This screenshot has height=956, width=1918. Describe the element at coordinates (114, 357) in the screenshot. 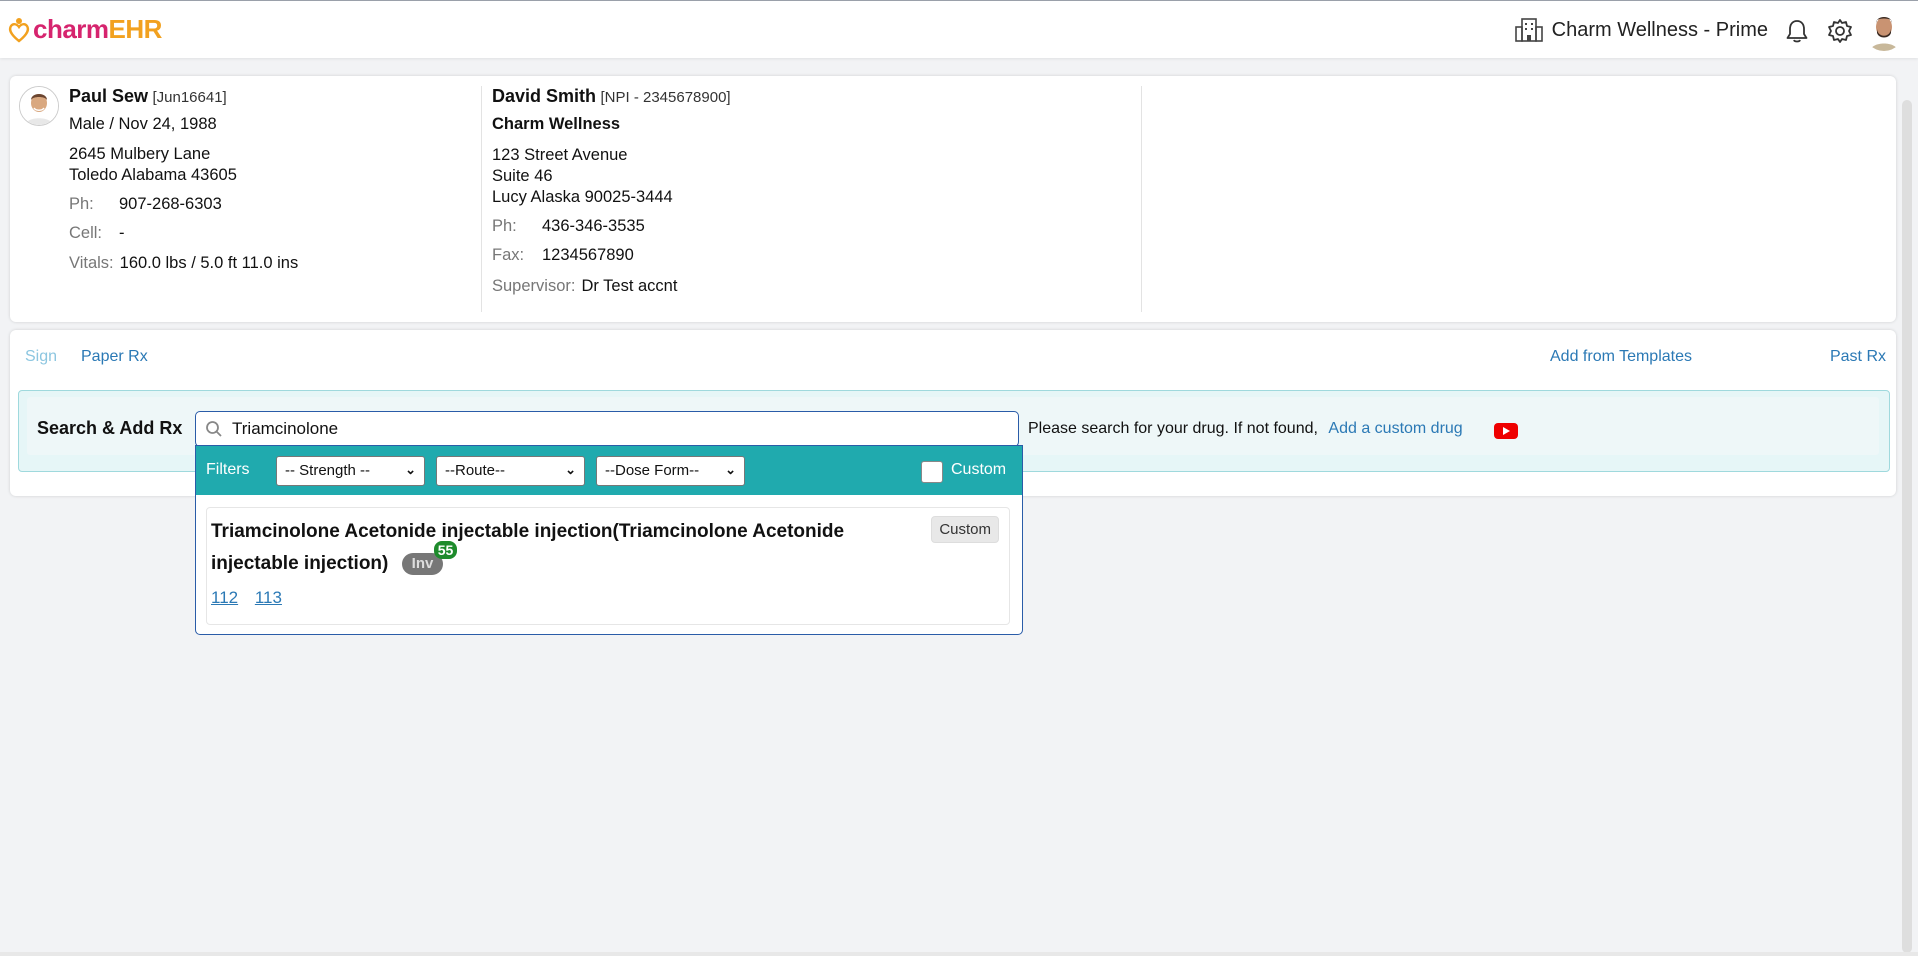

I see `tab-paper-rx: Paper Rx` at that location.